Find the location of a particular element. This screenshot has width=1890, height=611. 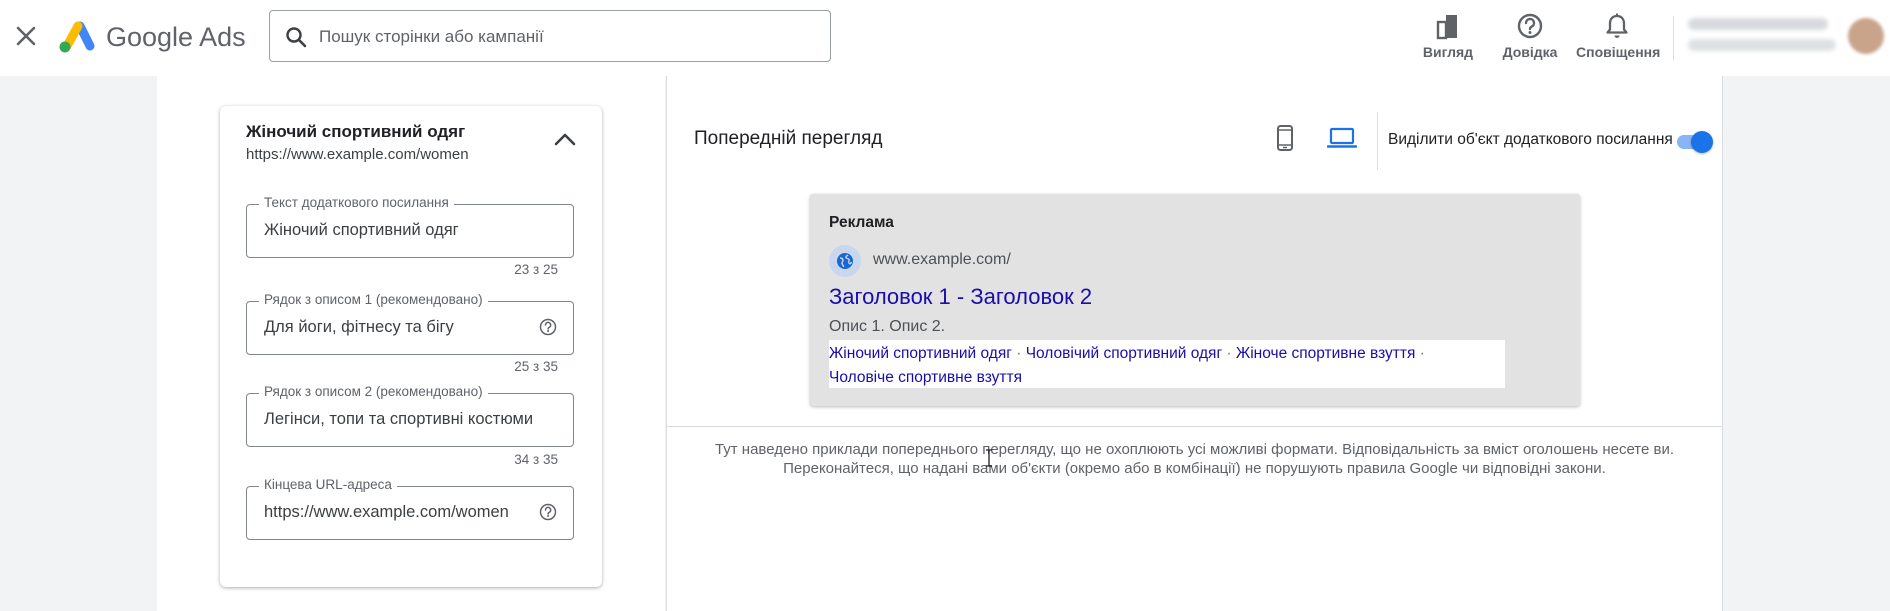

bell-icon is located at coordinates (1617, 23).